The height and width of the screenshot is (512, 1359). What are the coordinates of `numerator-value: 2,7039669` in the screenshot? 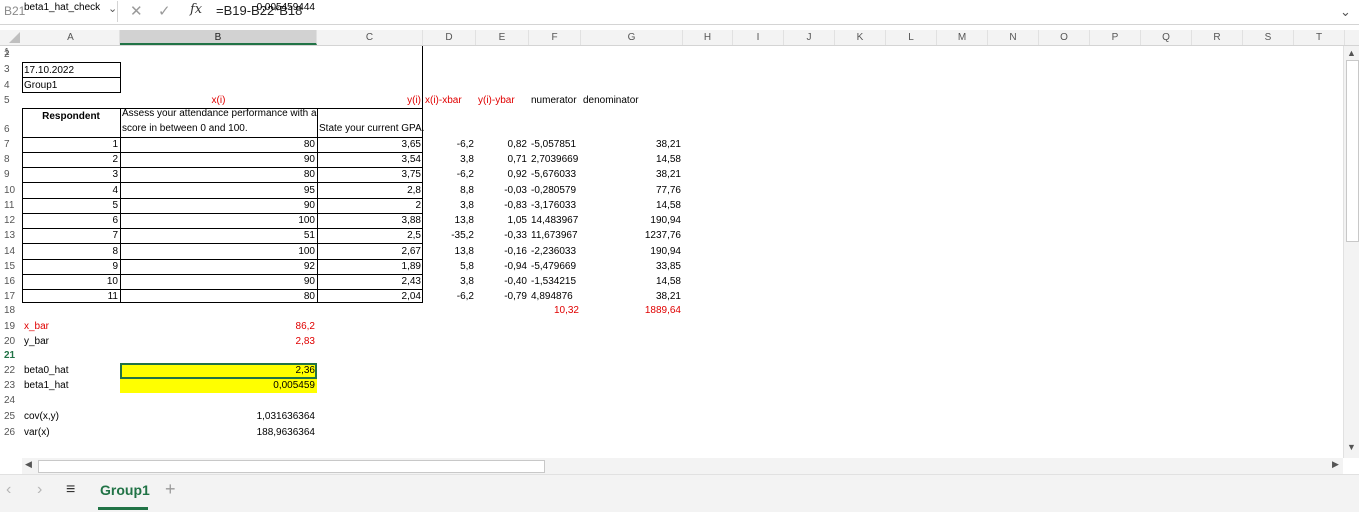 It's located at (555, 159).